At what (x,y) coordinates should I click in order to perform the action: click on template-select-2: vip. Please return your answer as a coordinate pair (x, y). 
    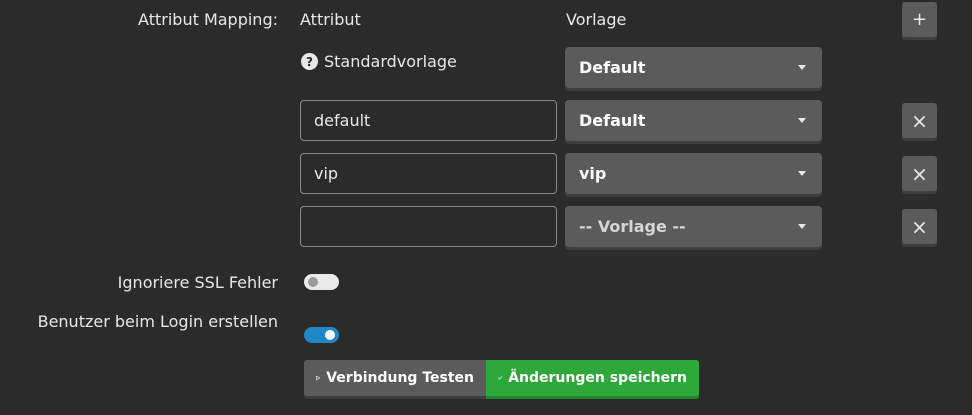
    Looking at the image, I should click on (693, 173).